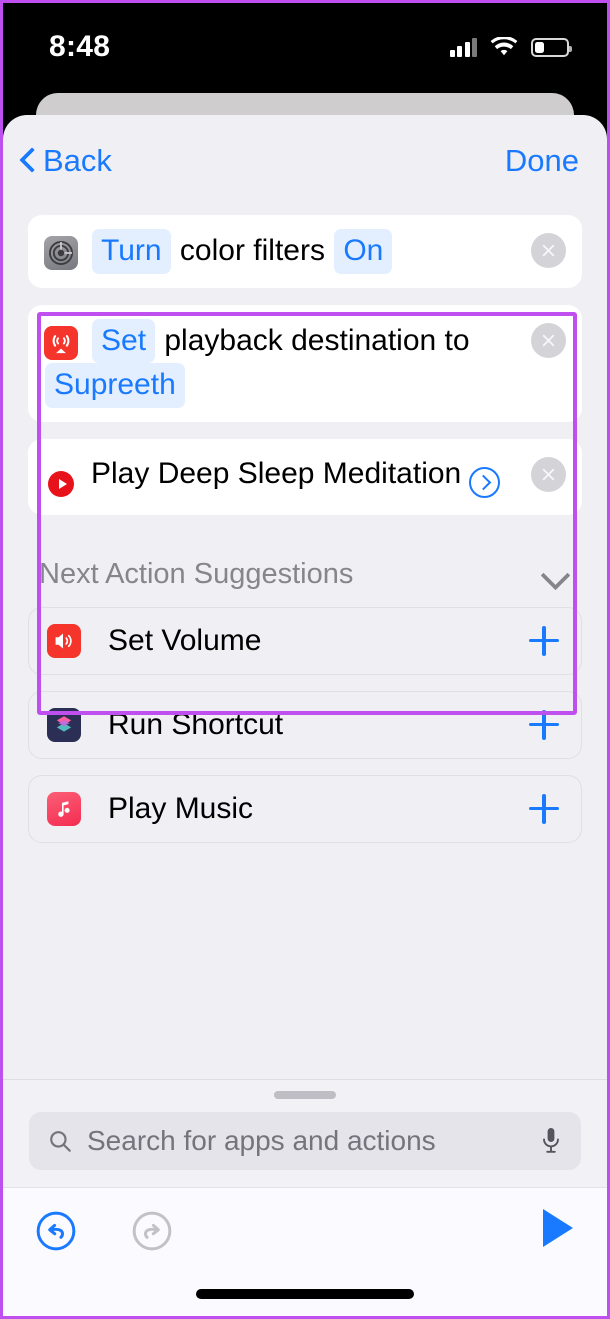 This screenshot has width=610, height=1319. What do you see at coordinates (28, 161) in the screenshot?
I see `chevron-left-icon` at bounding box center [28, 161].